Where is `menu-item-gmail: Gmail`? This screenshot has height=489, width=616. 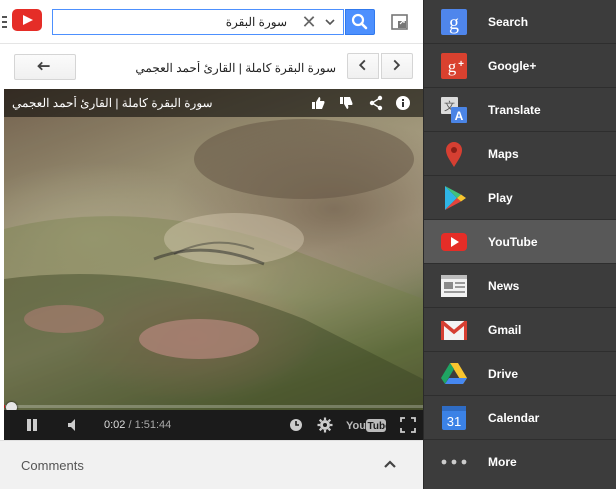
menu-item-gmail: Gmail is located at coordinates (520, 330).